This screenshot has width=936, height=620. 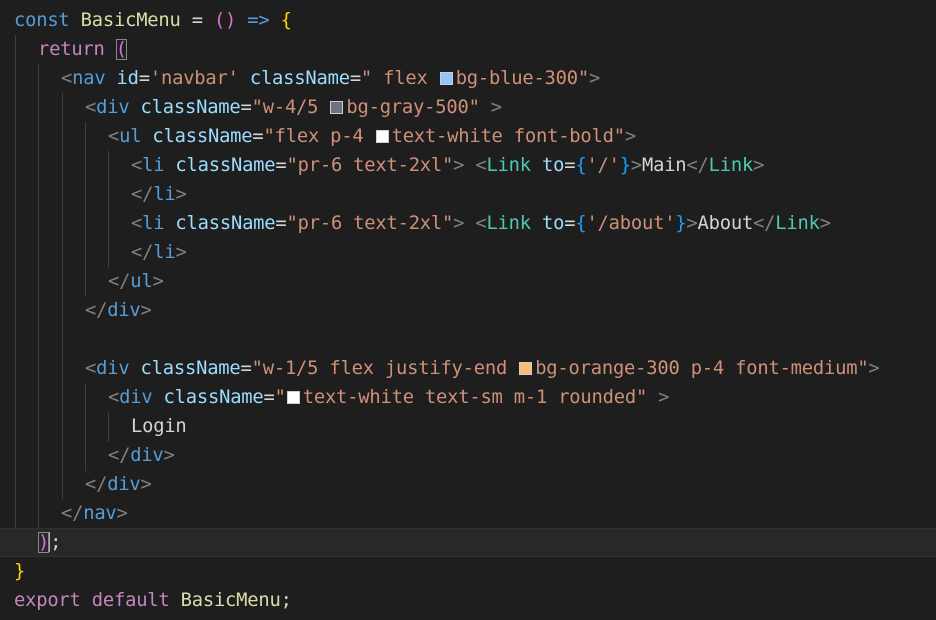 I want to click on code-token: Main, so click(x=664, y=165).